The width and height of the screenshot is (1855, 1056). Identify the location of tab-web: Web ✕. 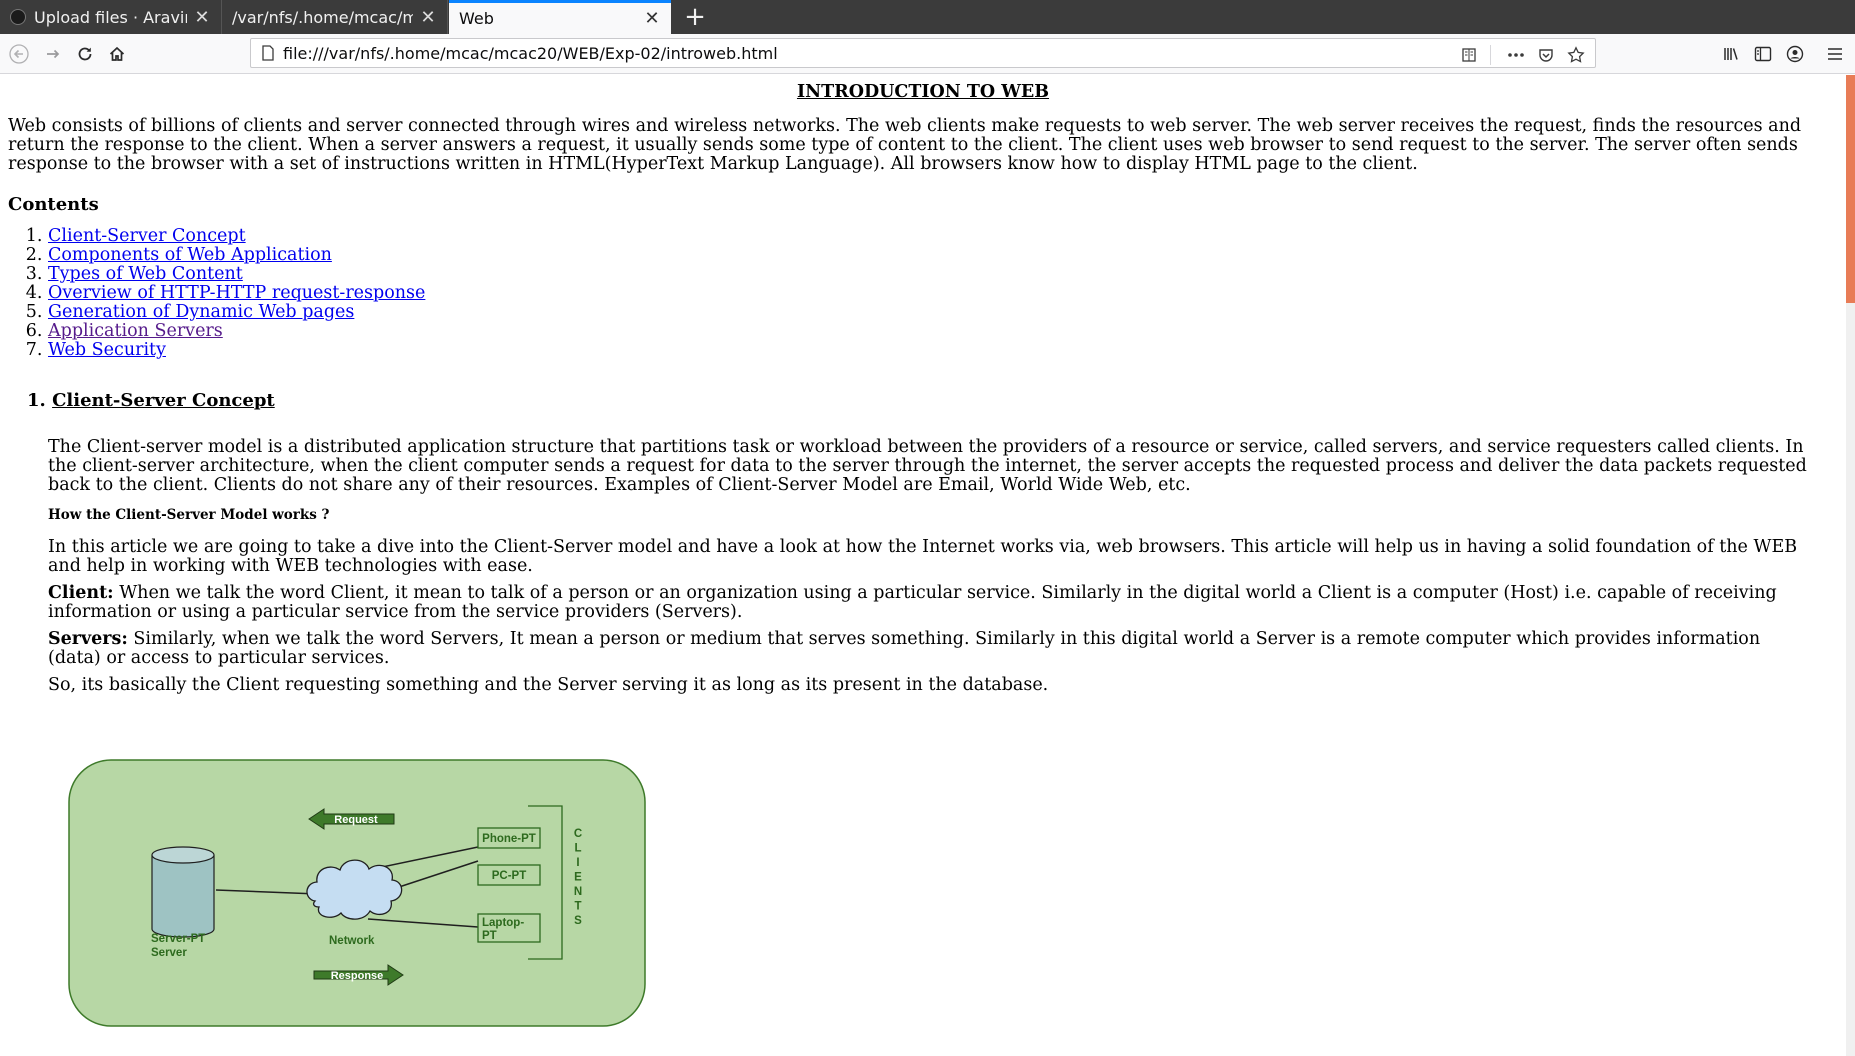
(560, 17).